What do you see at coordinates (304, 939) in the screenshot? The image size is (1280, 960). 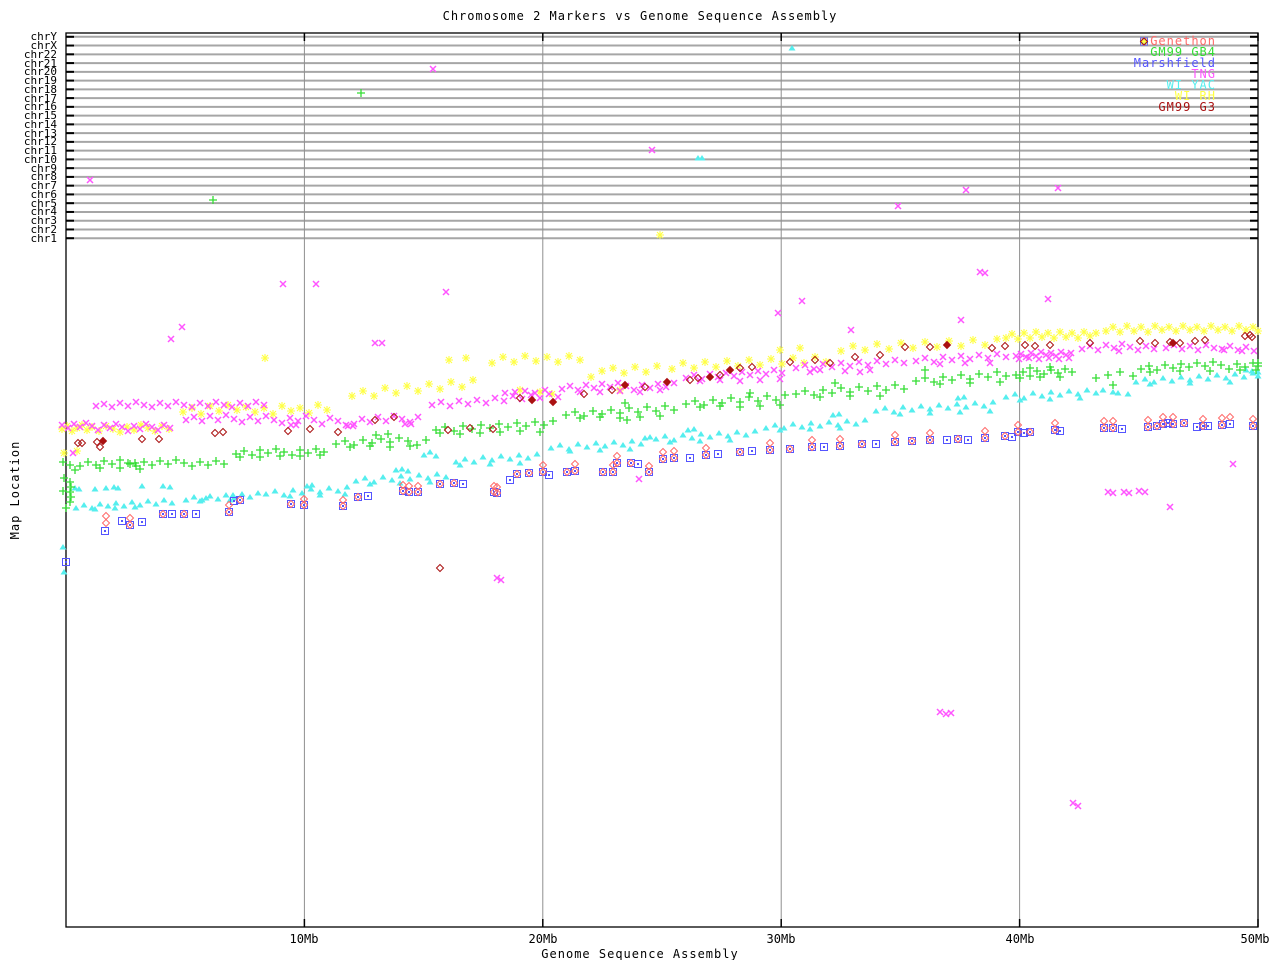 I see `x-tick-label-10mb: 10Mb` at bounding box center [304, 939].